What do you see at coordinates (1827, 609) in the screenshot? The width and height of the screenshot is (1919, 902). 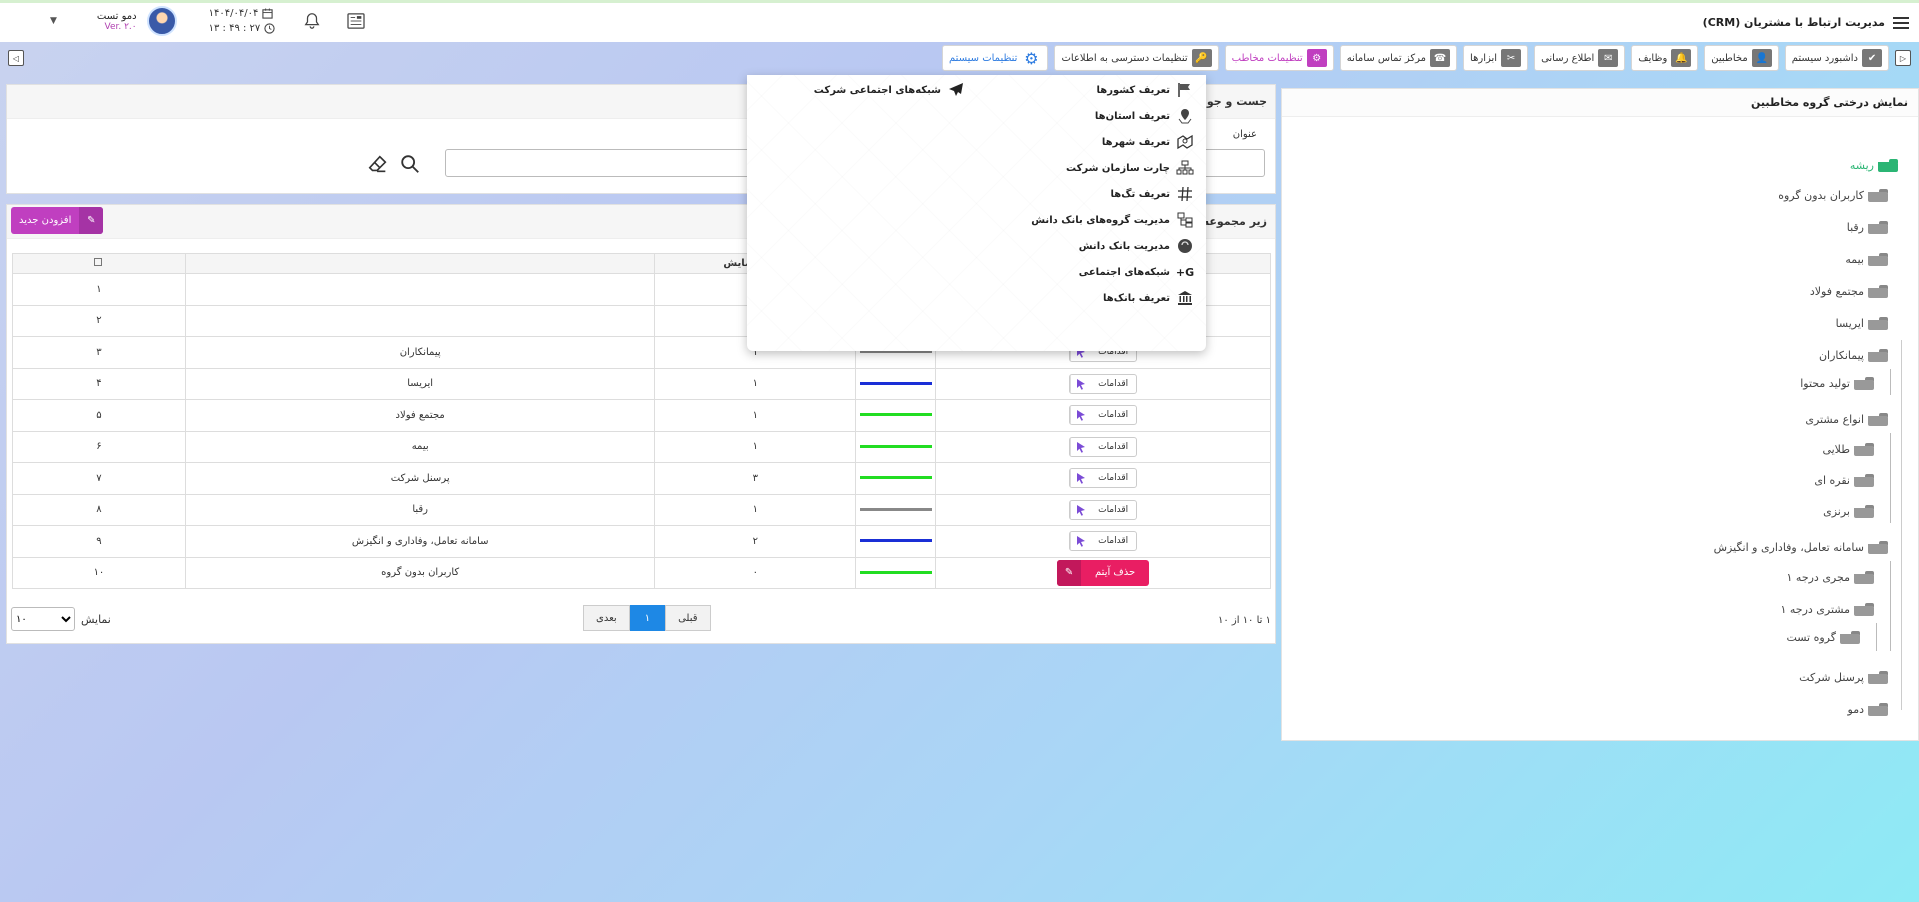 I see `tree-node: مشتری درجه ۱` at bounding box center [1827, 609].